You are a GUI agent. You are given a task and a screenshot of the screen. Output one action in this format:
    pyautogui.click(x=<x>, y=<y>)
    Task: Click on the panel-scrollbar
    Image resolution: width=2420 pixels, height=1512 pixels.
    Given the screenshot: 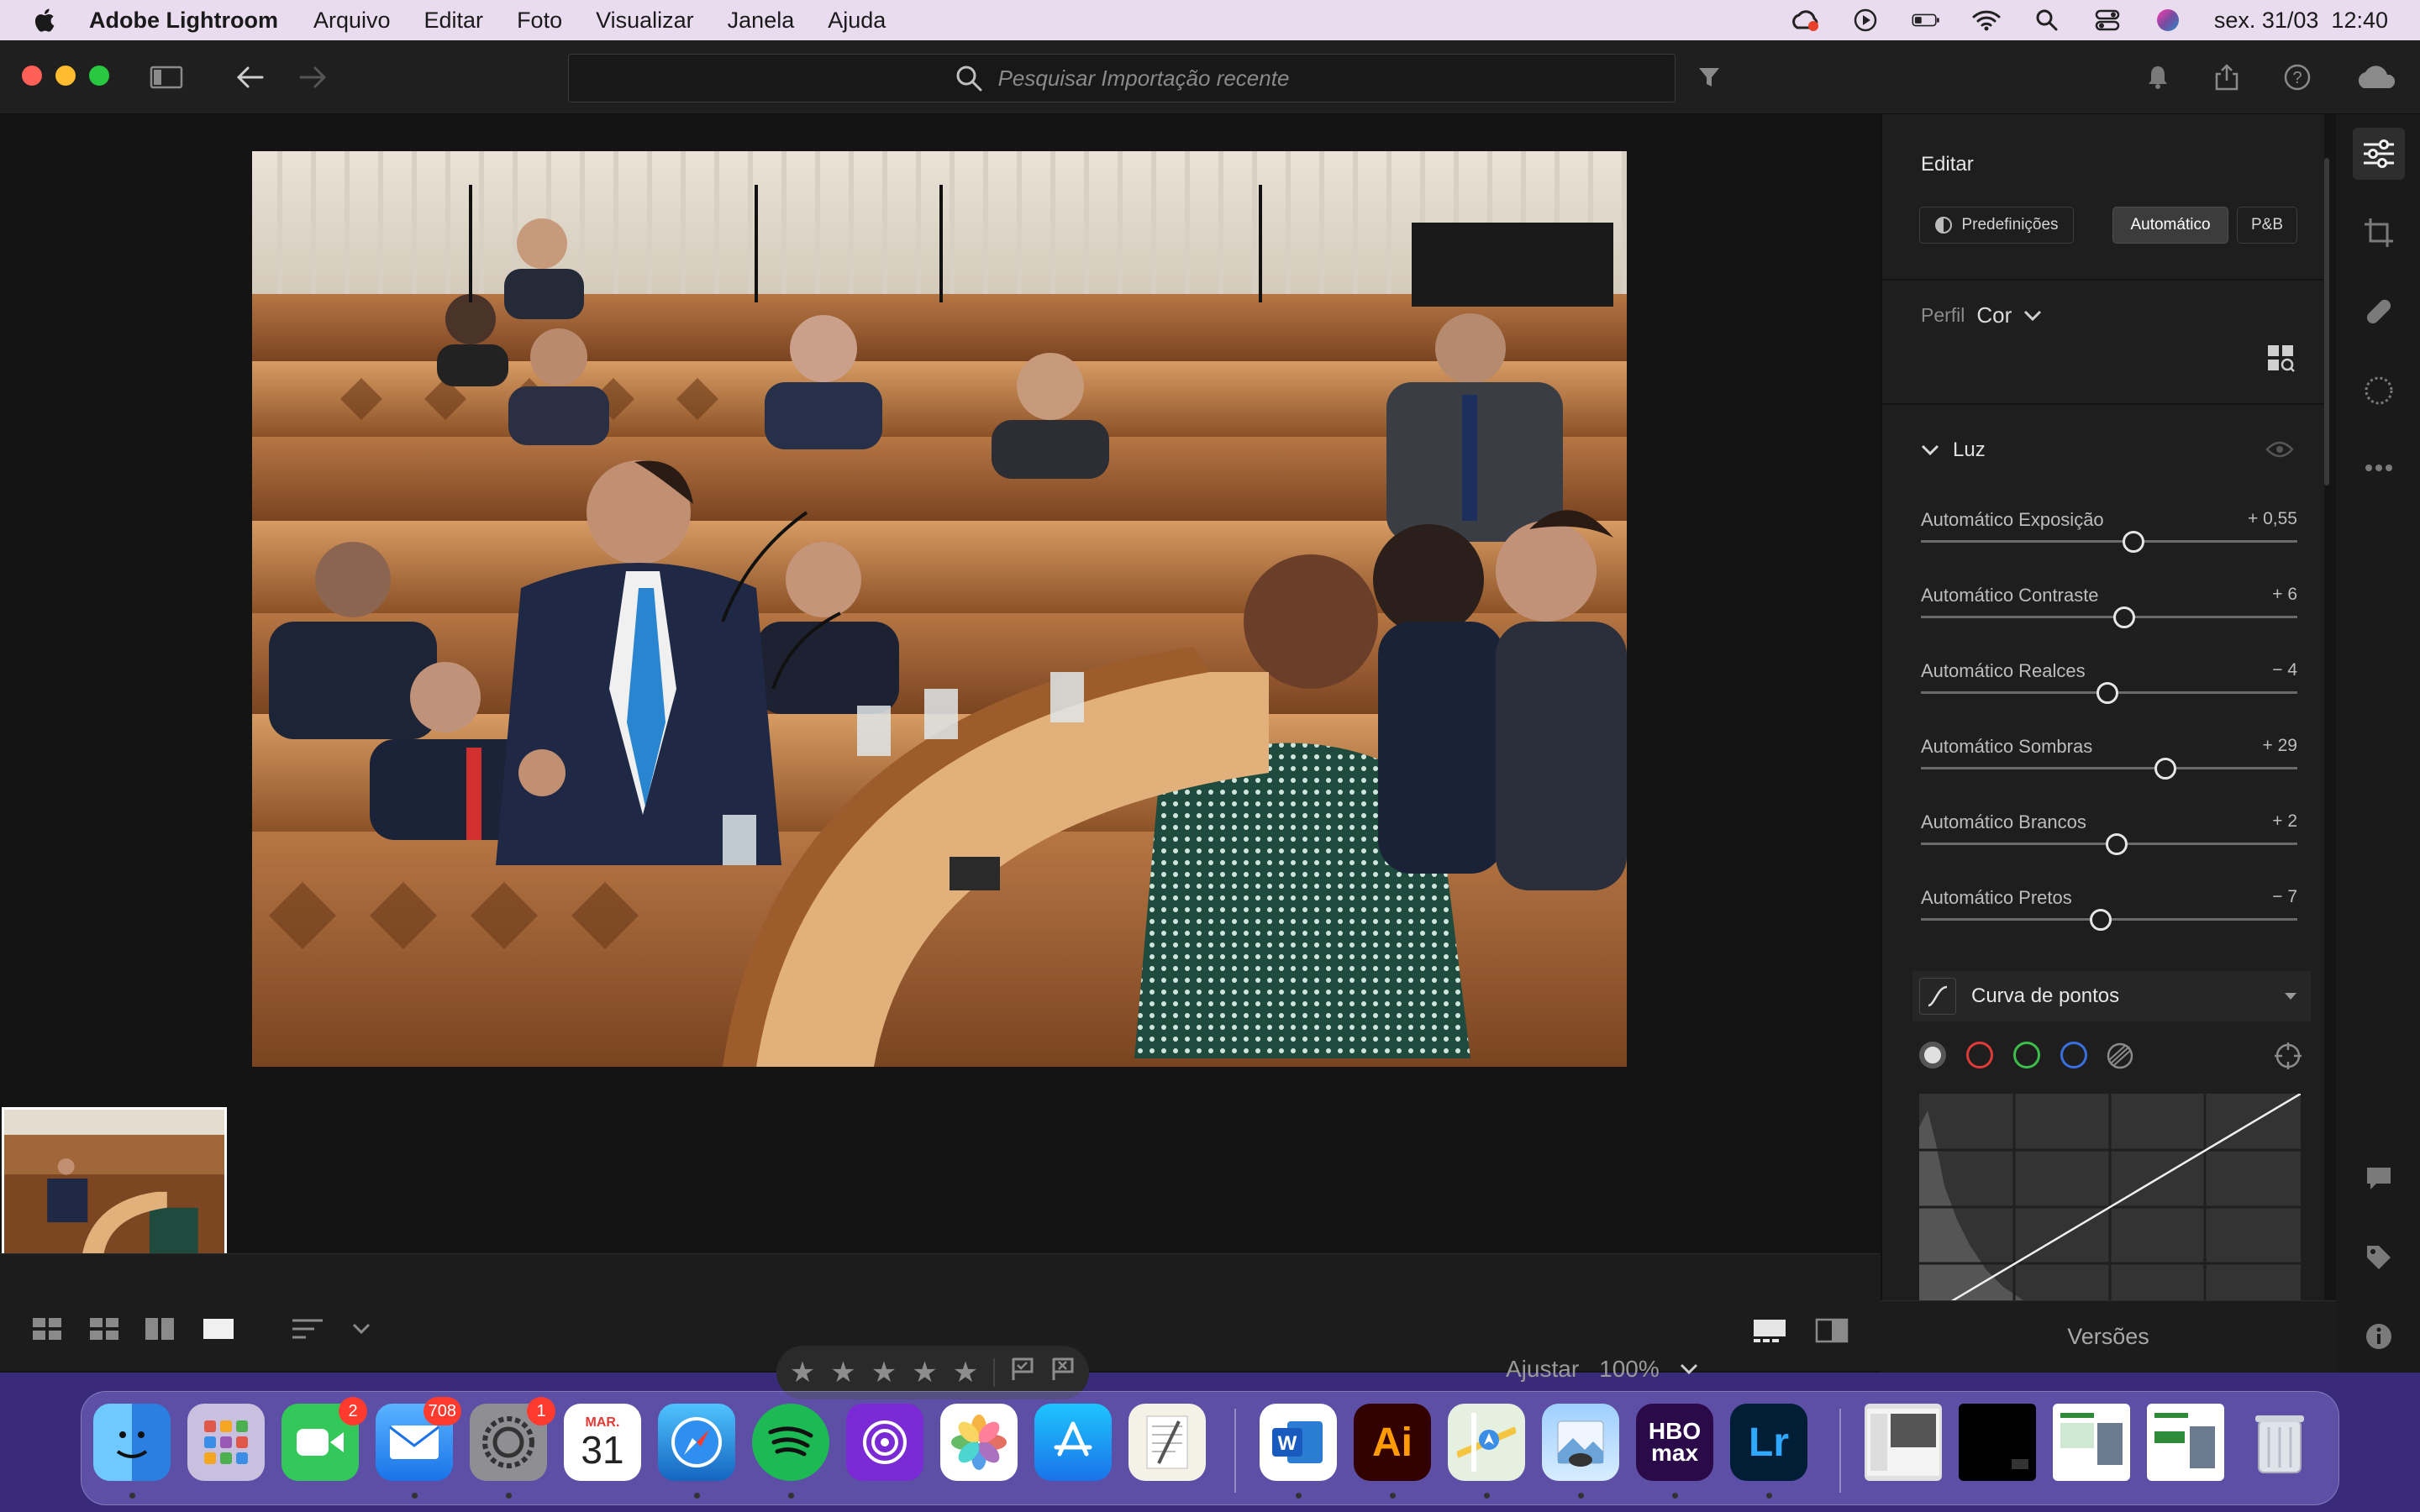 What is the action you would take?
    pyautogui.click(x=2327, y=322)
    